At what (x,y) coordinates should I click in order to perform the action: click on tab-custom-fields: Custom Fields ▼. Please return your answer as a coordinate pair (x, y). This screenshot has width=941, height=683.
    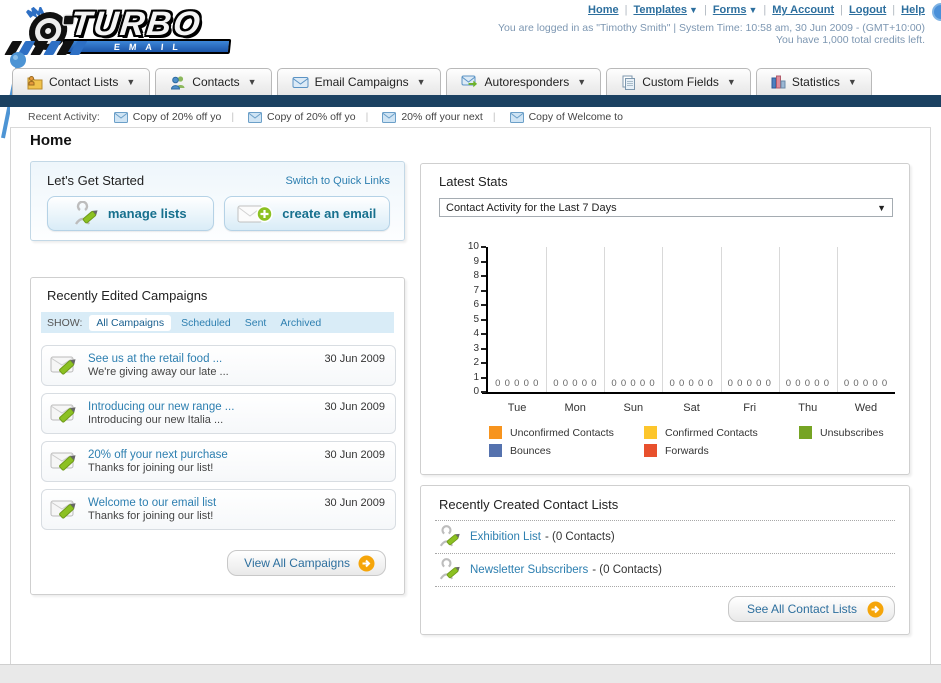
    Looking at the image, I should click on (678, 81).